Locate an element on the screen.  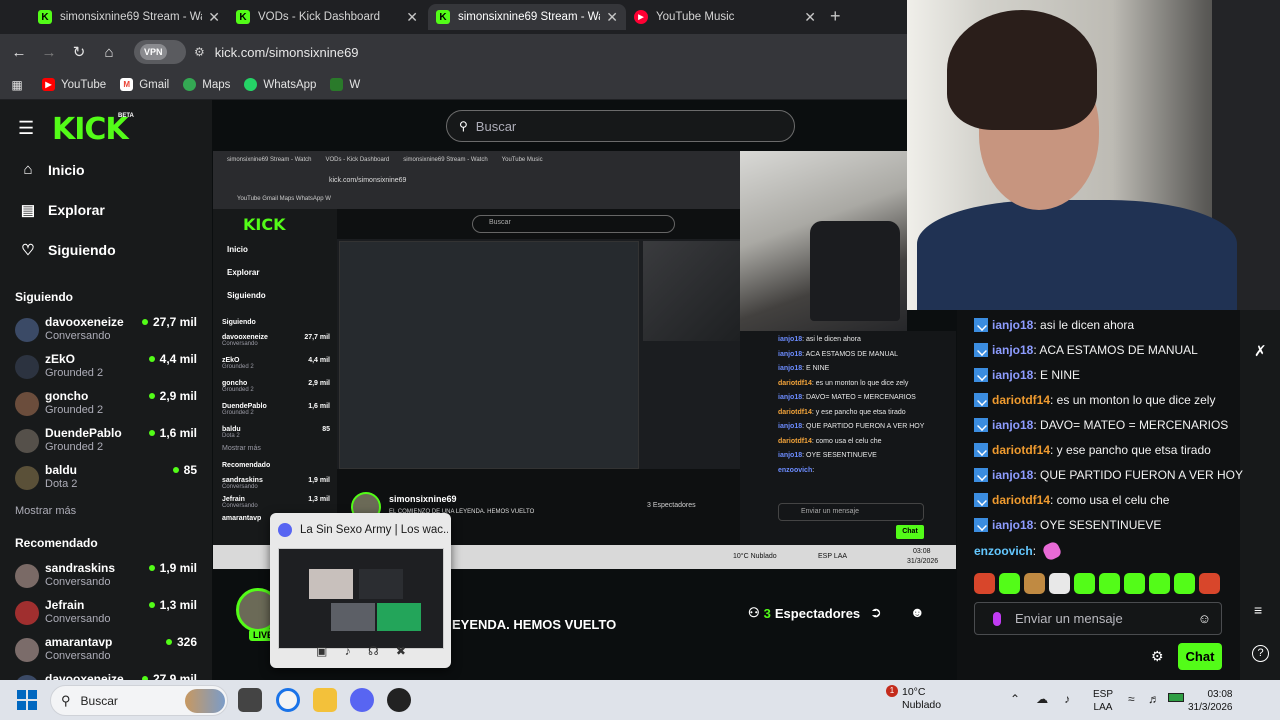
chat-tools-icon: ≡ is located at coordinates (1258, 610).